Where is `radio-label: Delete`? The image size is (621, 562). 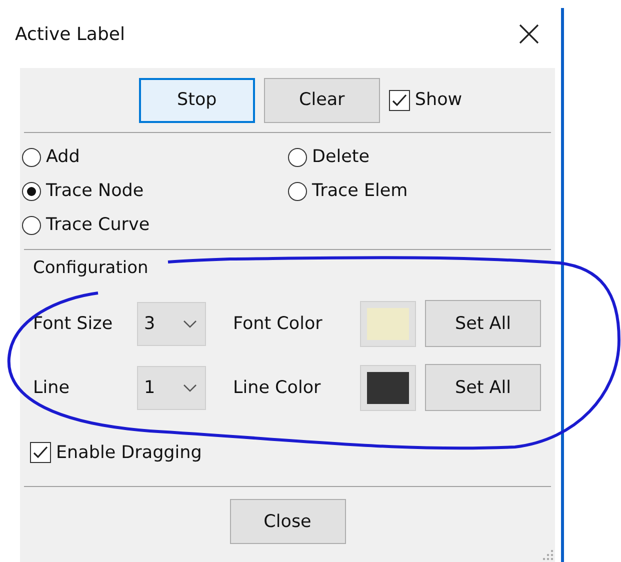 radio-label: Delete is located at coordinates (341, 157).